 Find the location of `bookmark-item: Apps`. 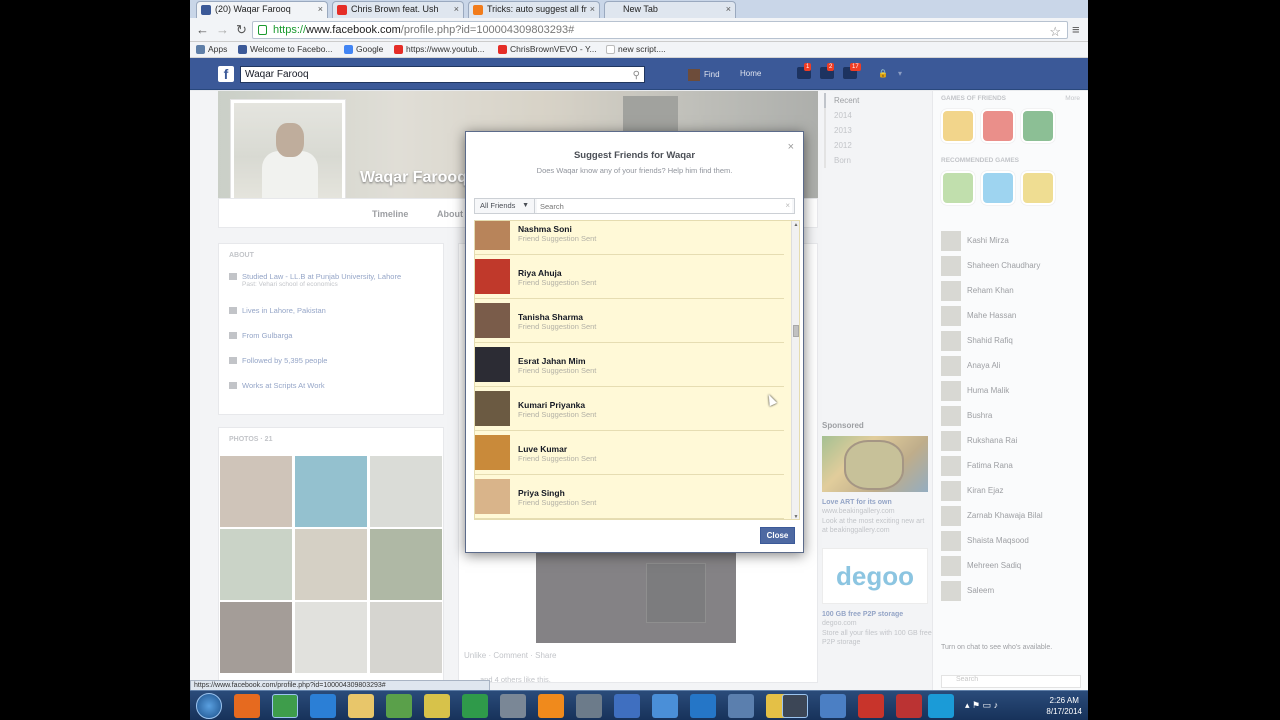

bookmark-item: Apps is located at coordinates (211, 49).